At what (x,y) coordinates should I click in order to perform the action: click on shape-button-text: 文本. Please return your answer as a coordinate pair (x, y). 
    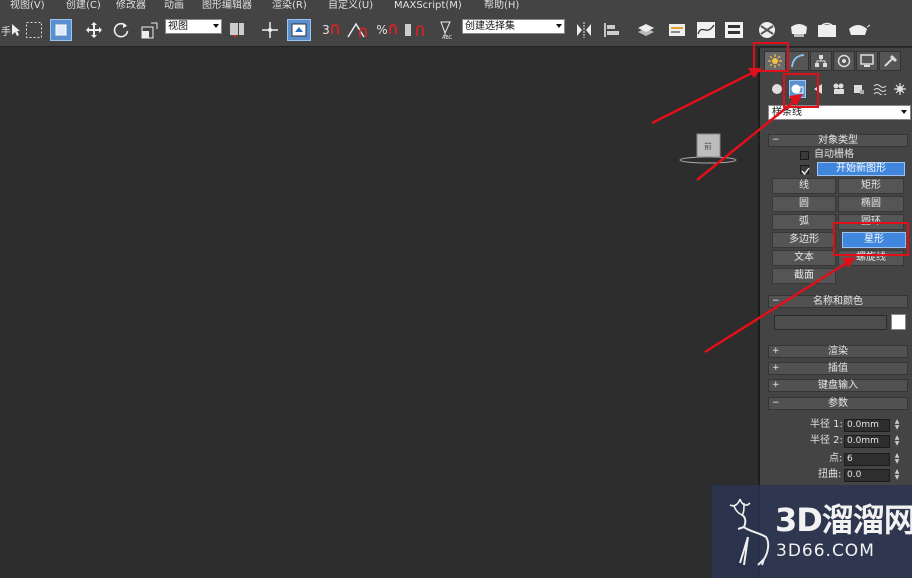
    Looking at the image, I should click on (804, 258).